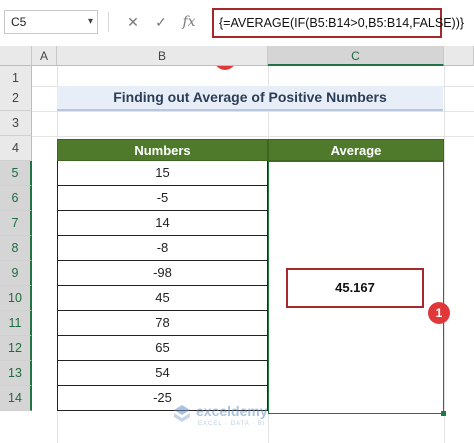 The image size is (474, 443). Describe the element at coordinates (182, 413) in the screenshot. I see `exceldemy-logo-icon` at that location.